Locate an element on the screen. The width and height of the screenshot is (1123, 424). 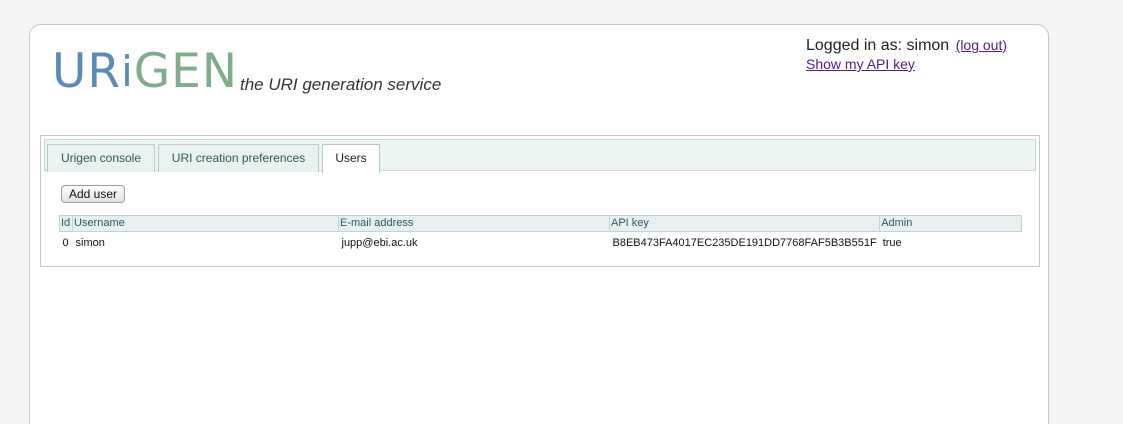
tab-urigen-console: Urigen console is located at coordinates (101, 158).